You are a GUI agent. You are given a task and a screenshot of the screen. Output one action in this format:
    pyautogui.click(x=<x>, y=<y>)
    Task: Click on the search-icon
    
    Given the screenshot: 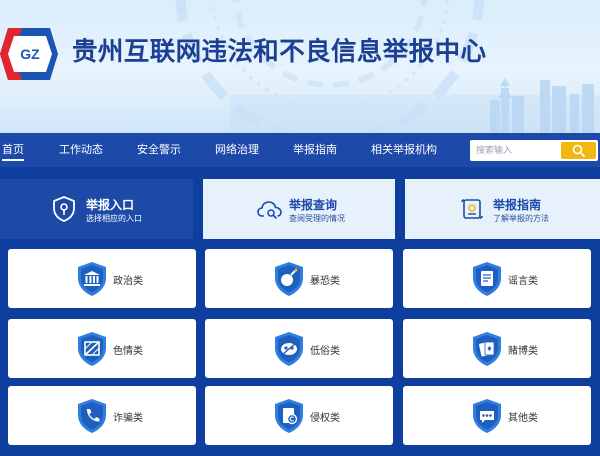 What is the action you would take?
    pyautogui.click(x=578, y=150)
    